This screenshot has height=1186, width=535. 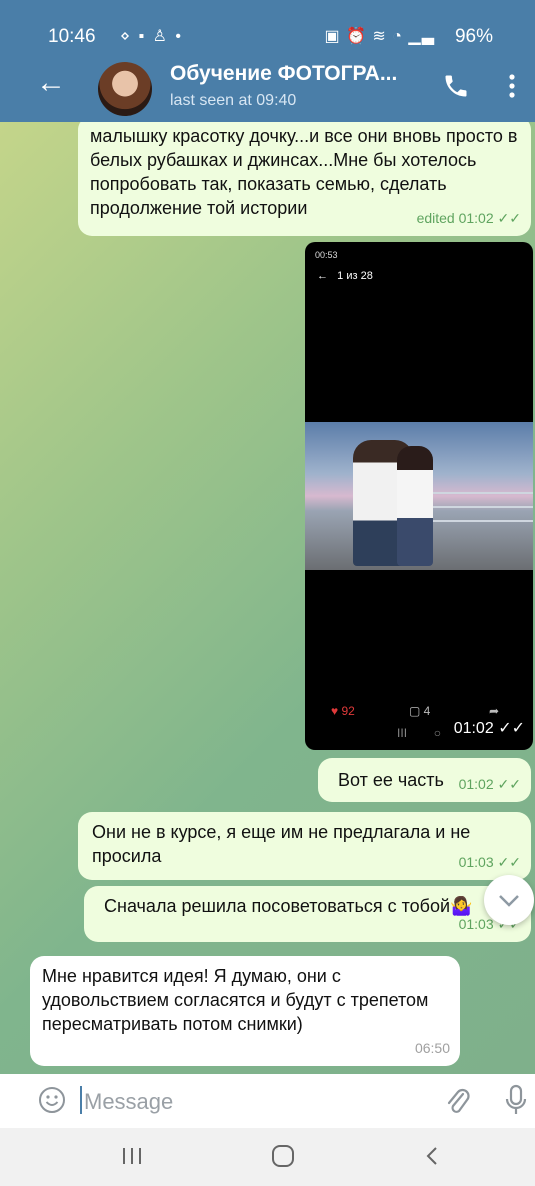 What do you see at coordinates (51, 83) in the screenshot?
I see `back-arrow-icon: ←` at bounding box center [51, 83].